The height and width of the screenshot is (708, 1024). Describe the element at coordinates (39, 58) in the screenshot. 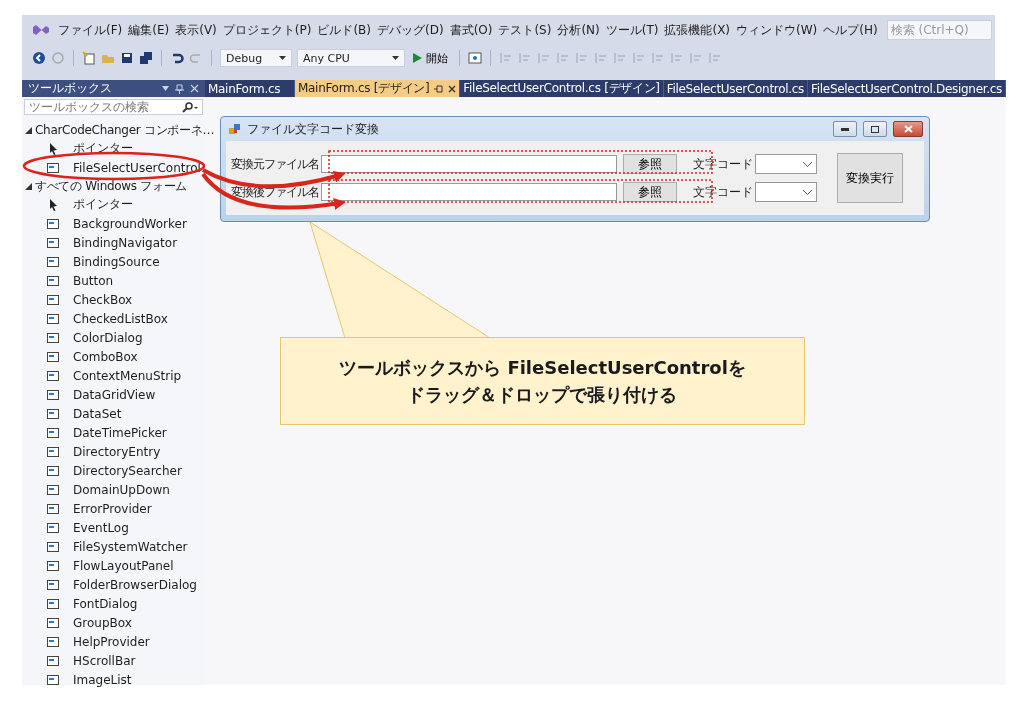

I see `back-icon` at that location.